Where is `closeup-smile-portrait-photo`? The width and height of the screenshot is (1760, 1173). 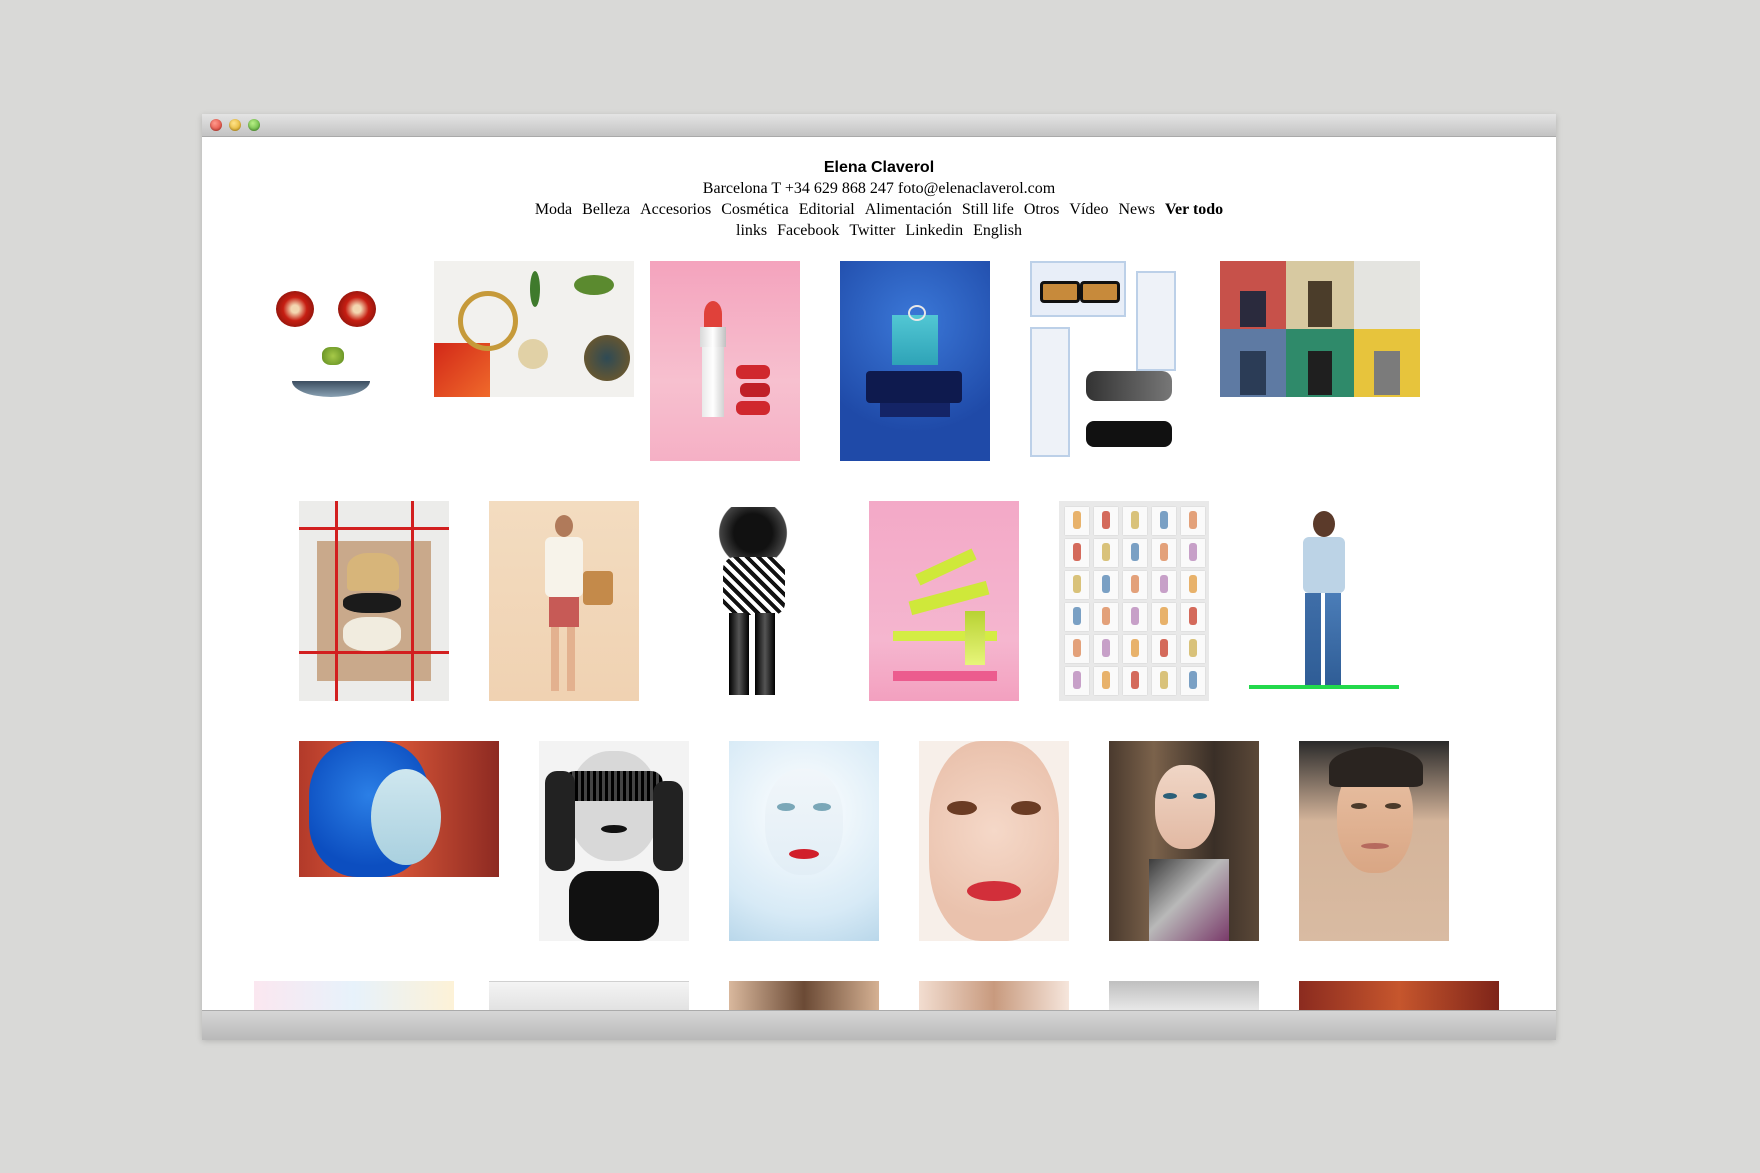
closeup-smile-portrait-photo is located at coordinates (994, 841).